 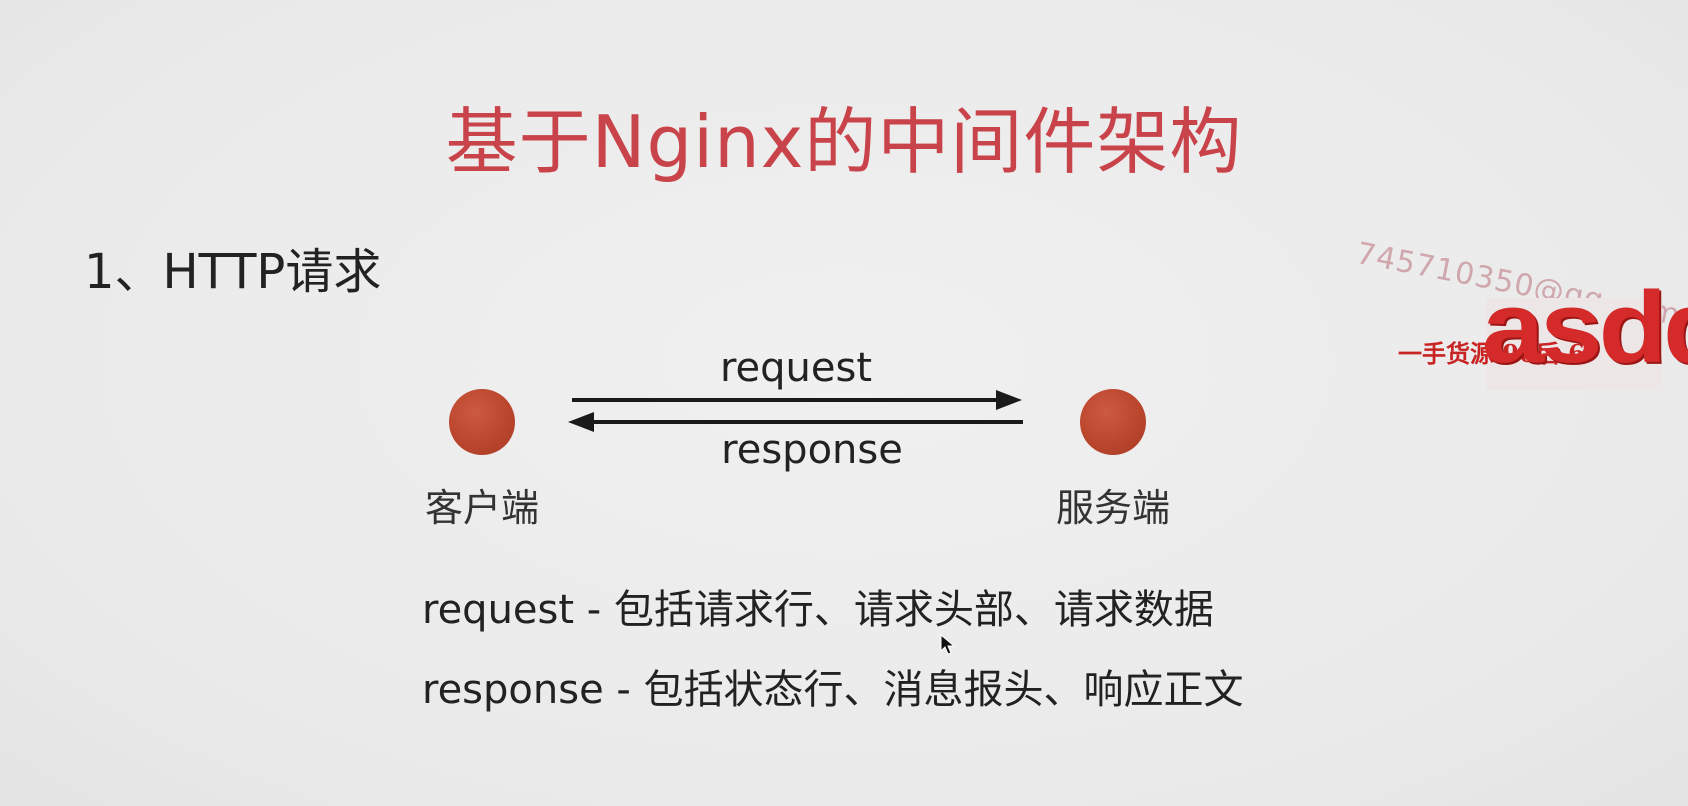 What do you see at coordinates (481, 508) in the screenshot?
I see `client-label: 客户端` at bounding box center [481, 508].